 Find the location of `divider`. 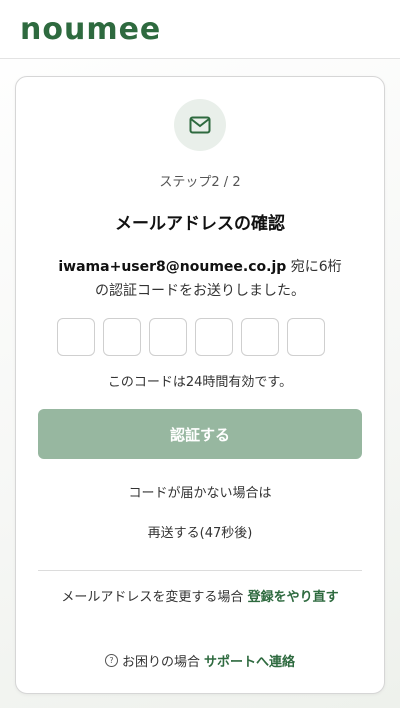

divider is located at coordinates (200, 570).